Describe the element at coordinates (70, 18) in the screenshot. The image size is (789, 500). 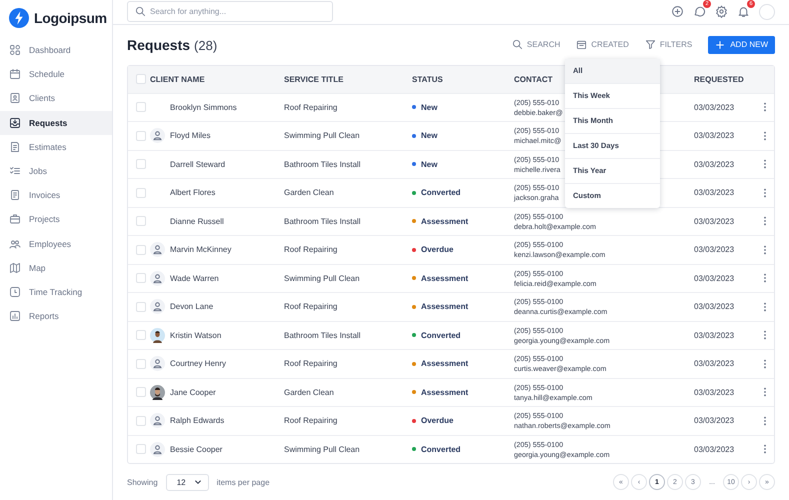
I see `logo-text: Logoipsum` at that location.